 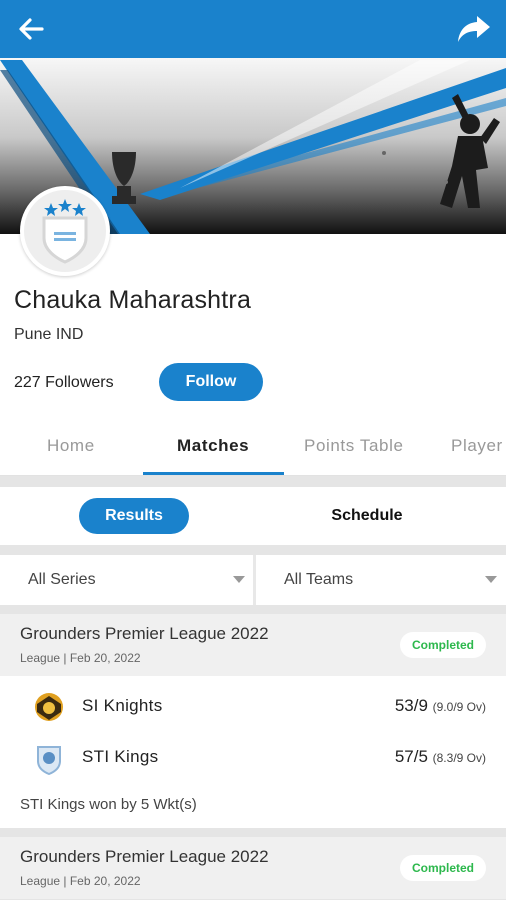 What do you see at coordinates (474, 29) in the screenshot?
I see `share-arrow-icon` at bounding box center [474, 29].